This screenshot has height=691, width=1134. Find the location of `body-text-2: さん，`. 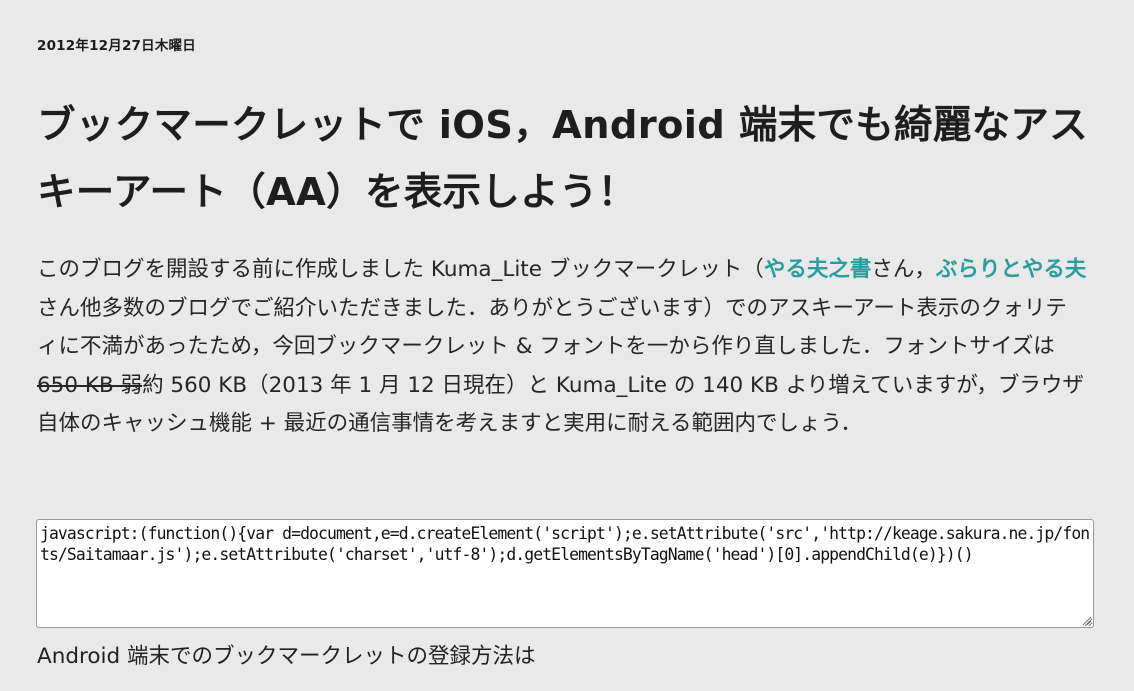

body-text-2: さん， is located at coordinates (903, 269).